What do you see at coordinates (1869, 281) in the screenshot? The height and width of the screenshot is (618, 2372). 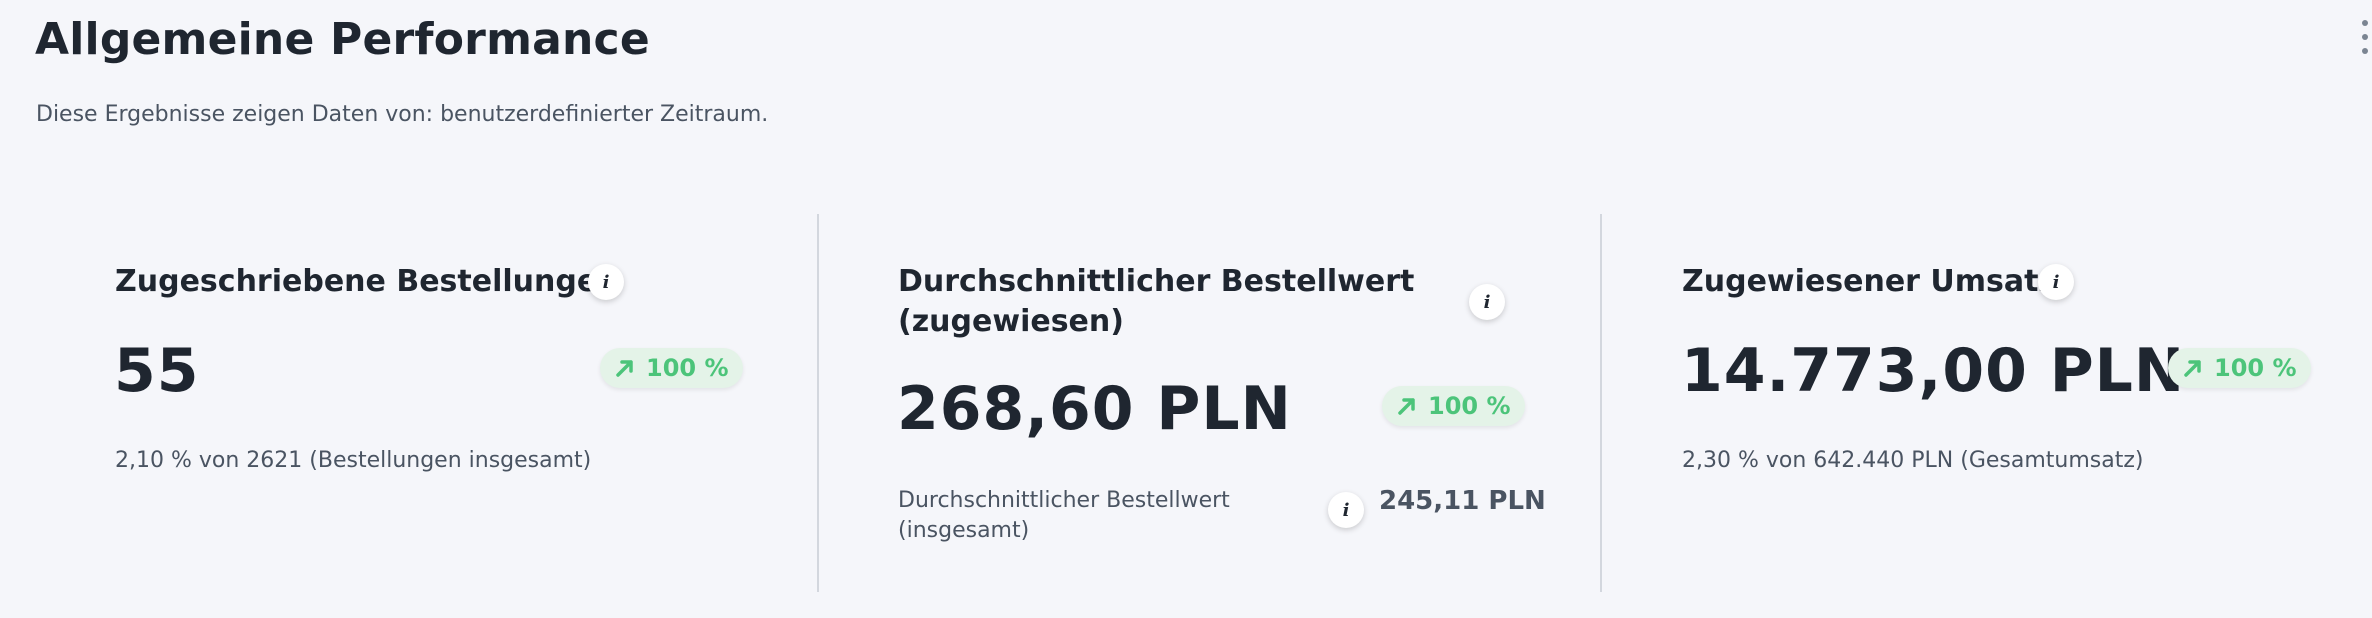 I see `card-title: Zugewiesener Umsatz` at bounding box center [1869, 281].